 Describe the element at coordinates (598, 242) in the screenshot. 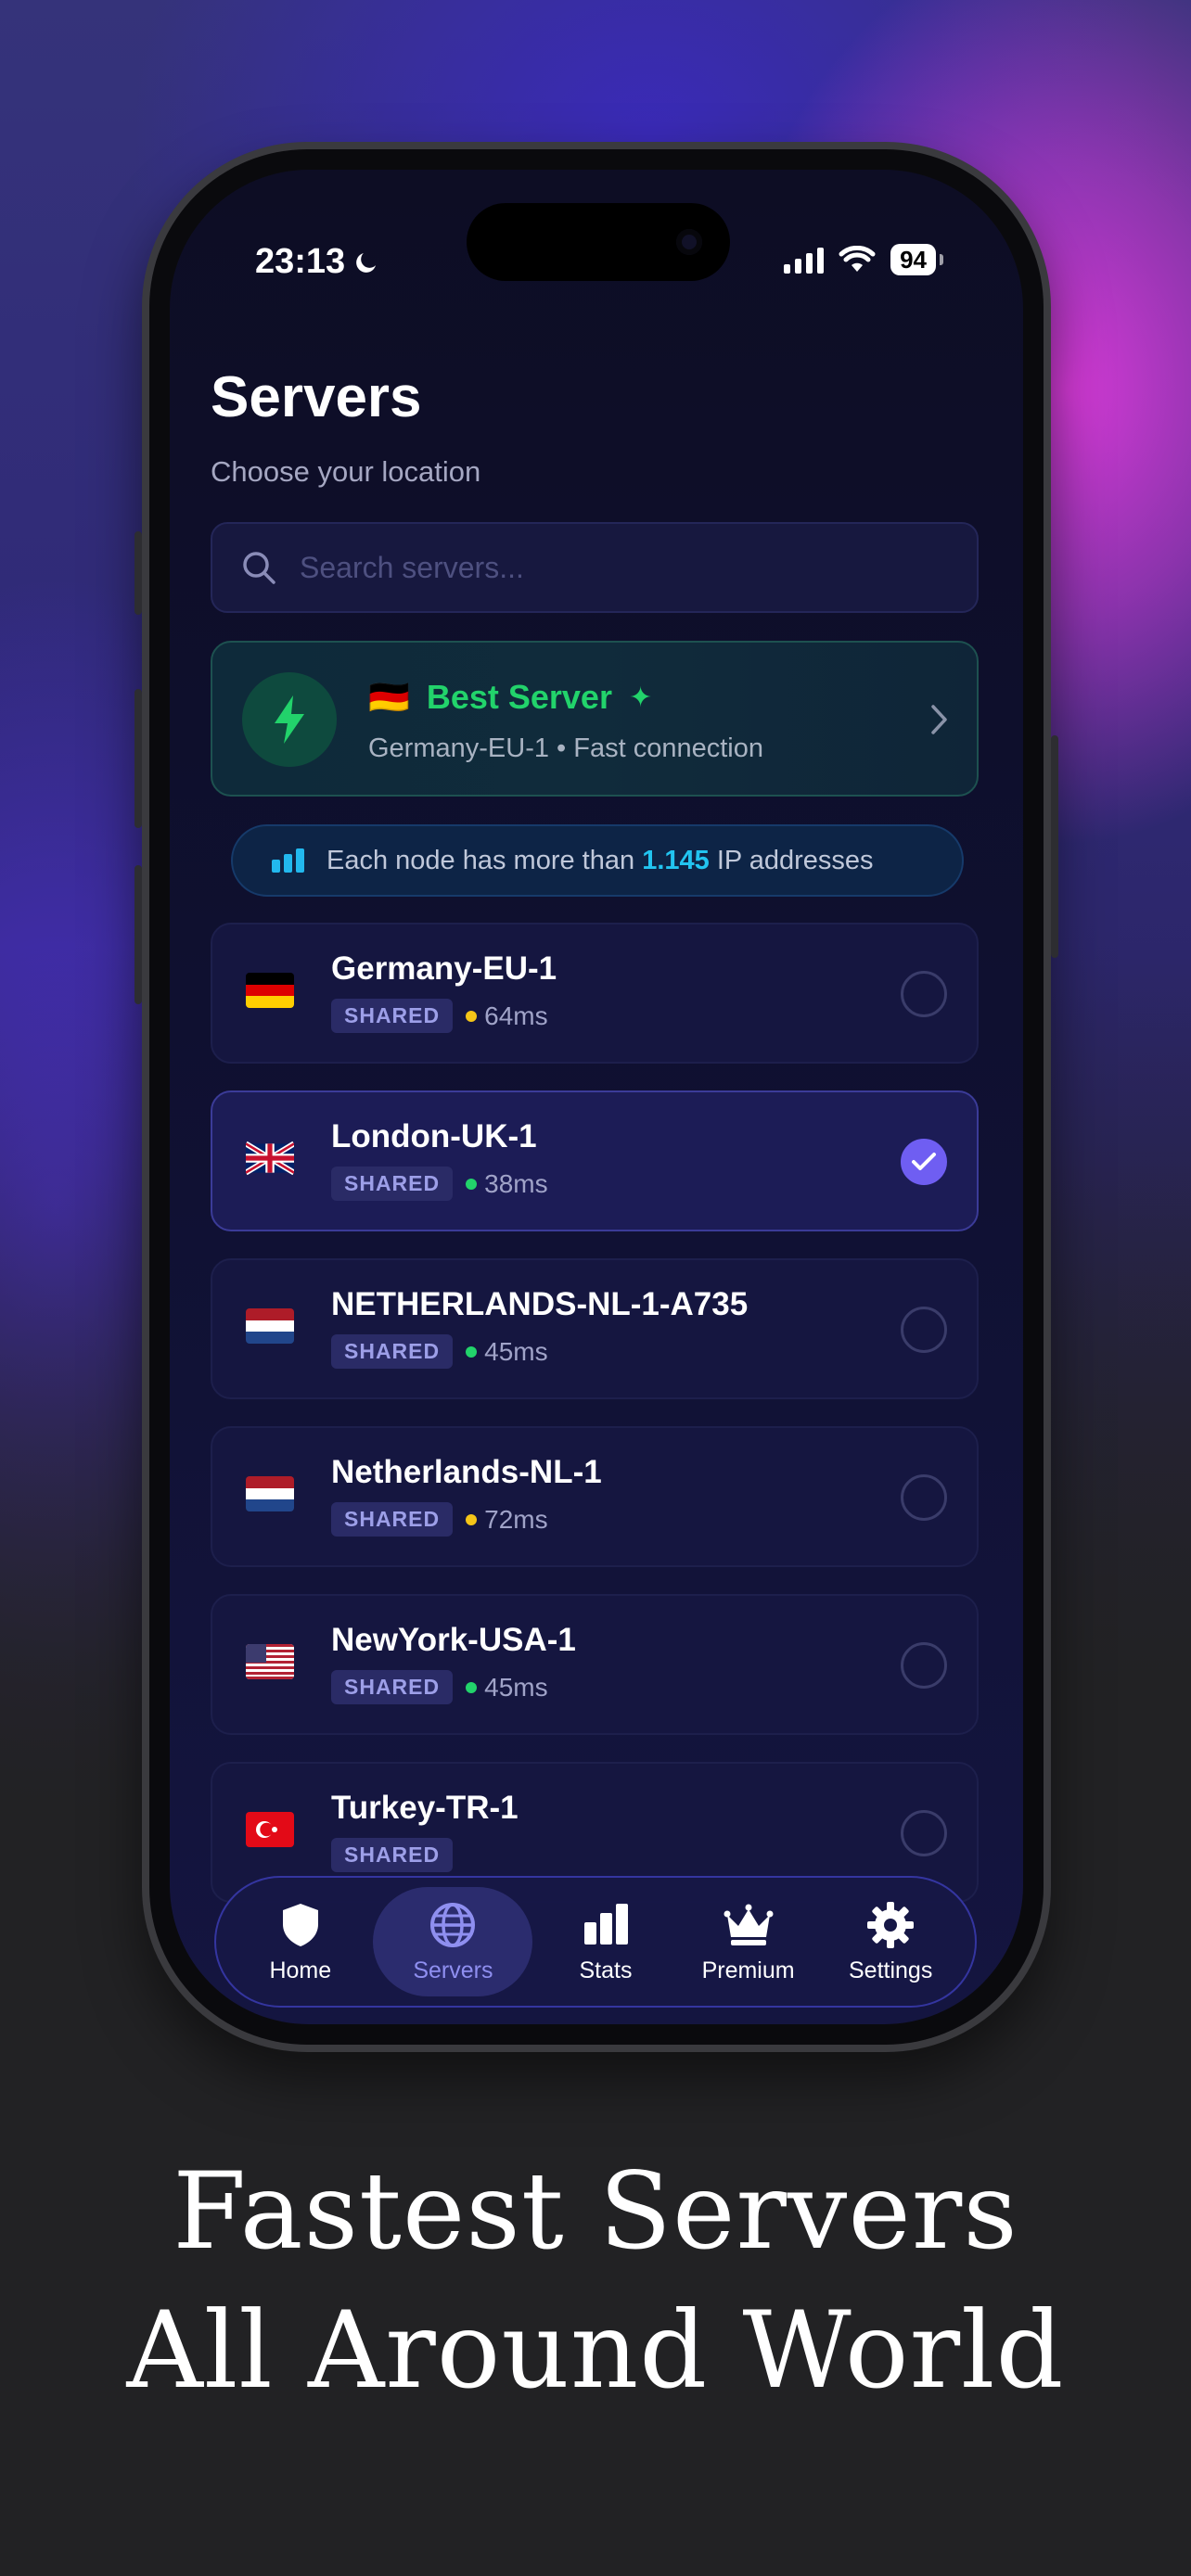

I see `dynamic-island` at that location.